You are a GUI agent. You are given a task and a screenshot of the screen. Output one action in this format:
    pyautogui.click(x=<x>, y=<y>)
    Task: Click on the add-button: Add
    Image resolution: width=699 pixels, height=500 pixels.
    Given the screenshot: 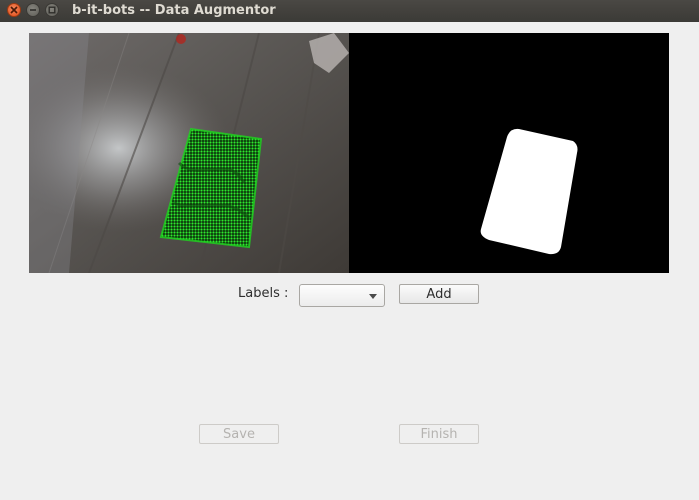 What is the action you would take?
    pyautogui.click(x=439, y=294)
    